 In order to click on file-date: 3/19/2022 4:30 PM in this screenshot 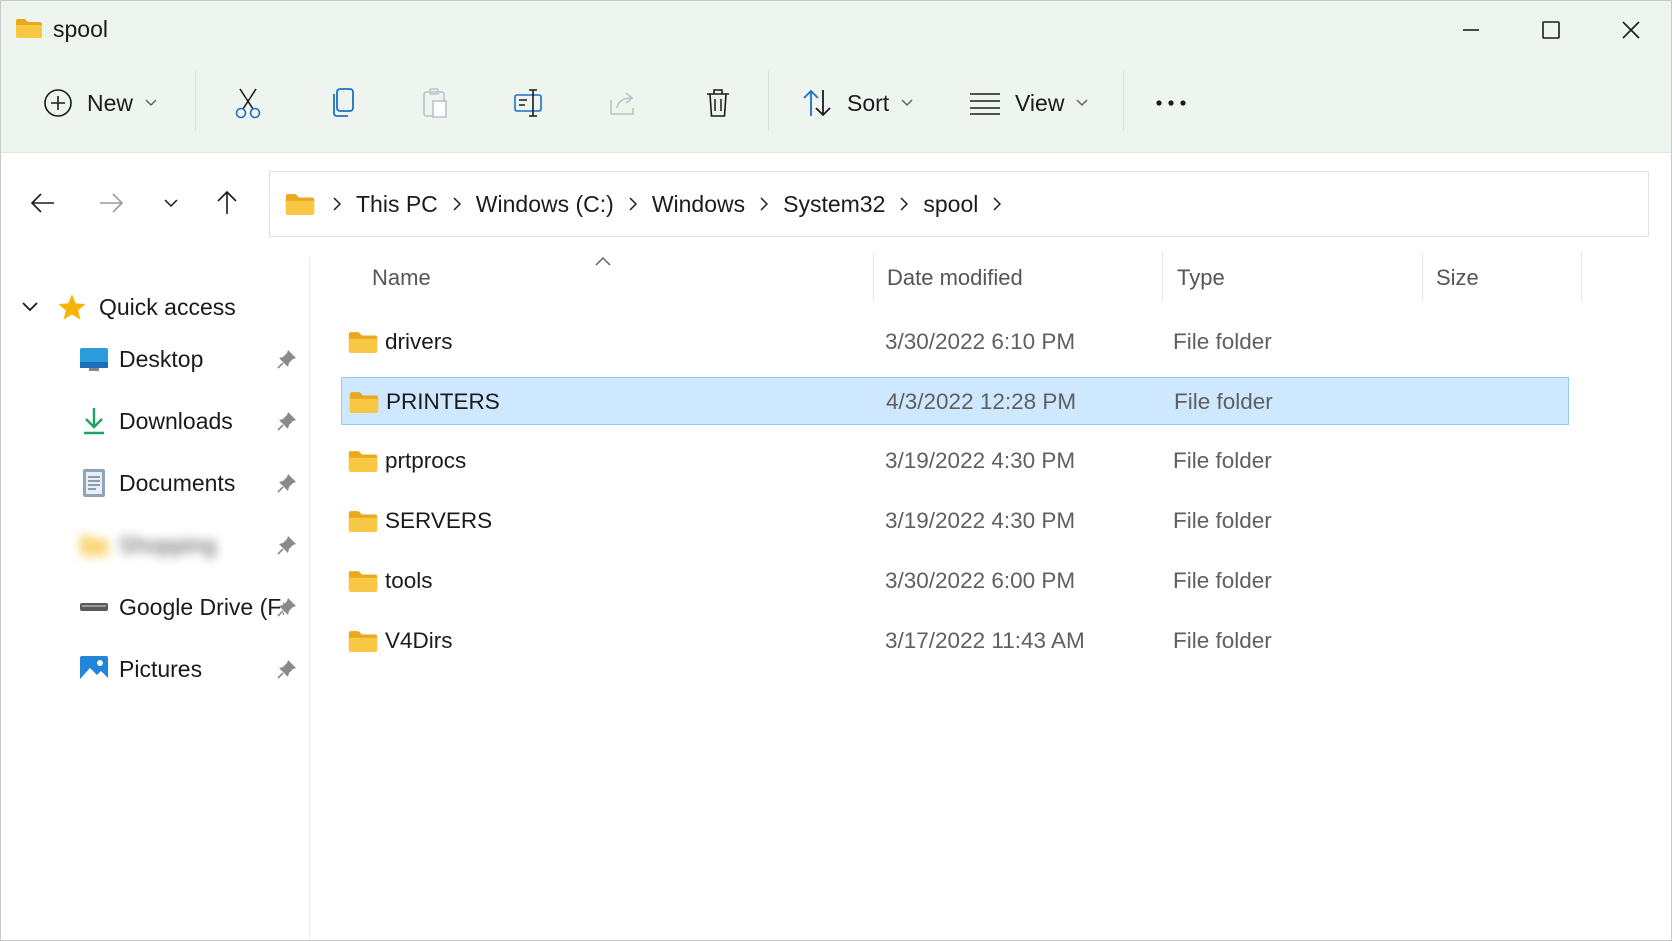, I will do `click(980, 520)`.